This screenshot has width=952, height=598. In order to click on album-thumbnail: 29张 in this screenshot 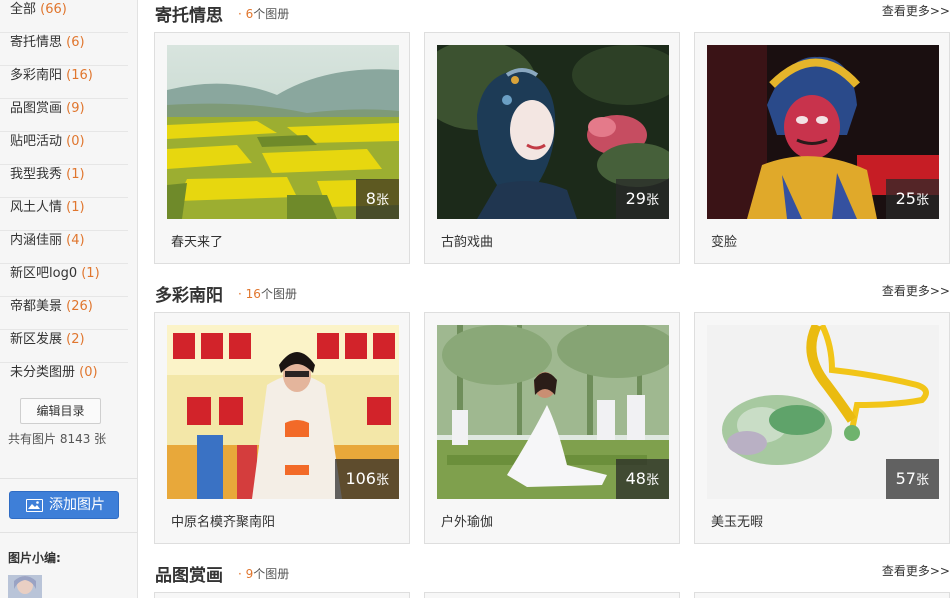, I will do `click(553, 132)`.